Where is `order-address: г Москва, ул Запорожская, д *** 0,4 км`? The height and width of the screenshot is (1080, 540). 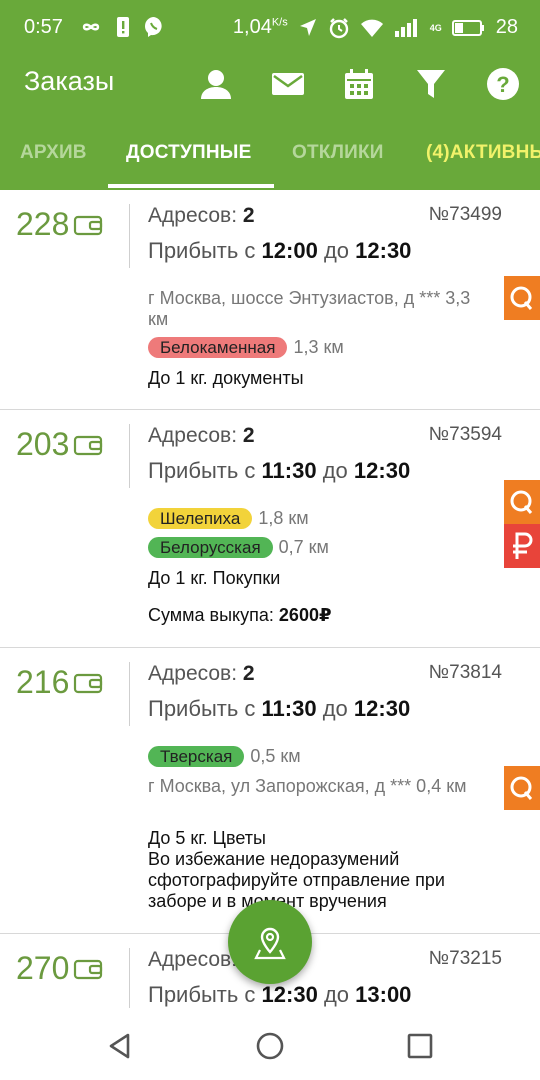
order-address: г Москва, ул Запорожская, д *** 0,4 км is located at coordinates (307, 786).